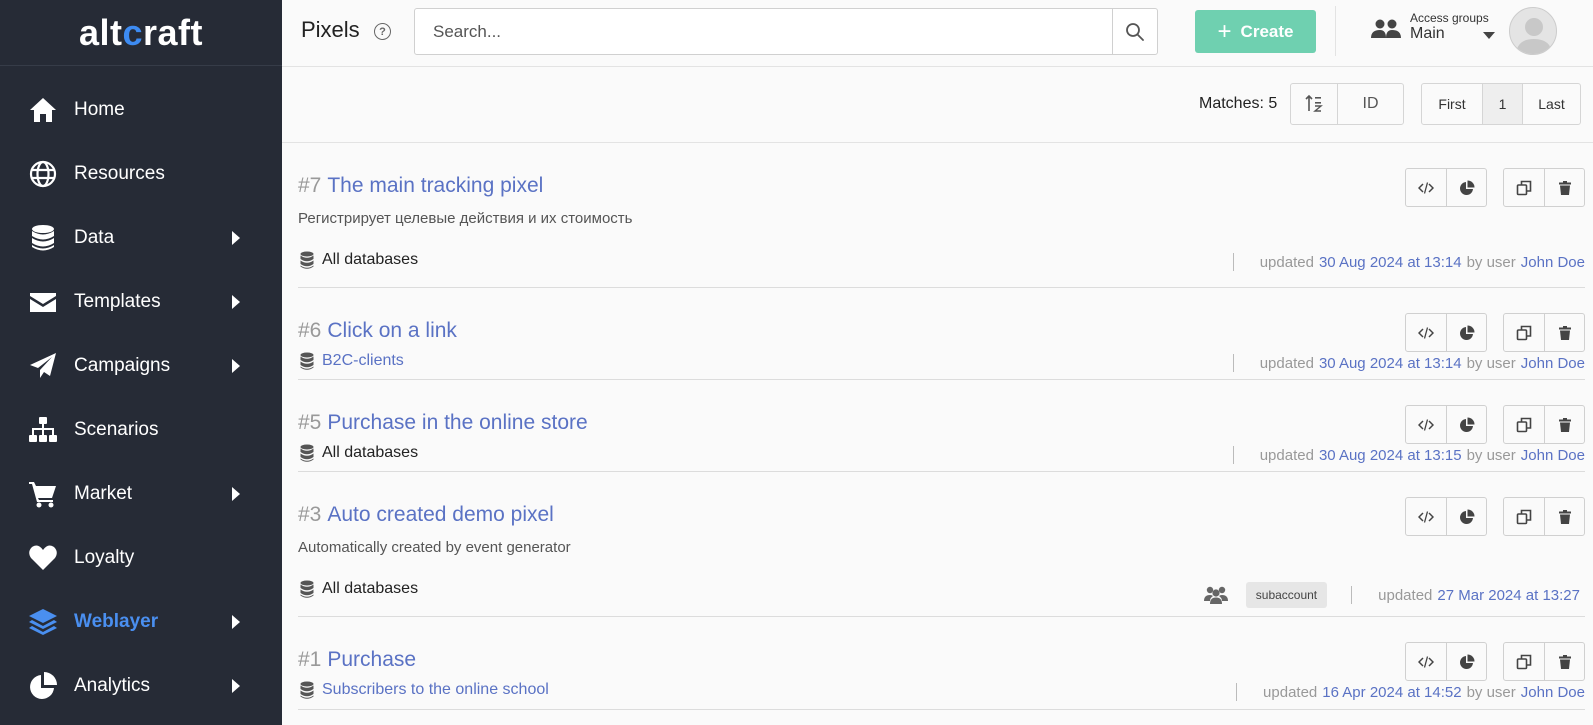 The height and width of the screenshot is (725, 1593). Describe the element at coordinates (1394, 595) in the screenshot. I see `pixel-updated-info: subaccount updated 27 Mar 2024 at 13:27` at that location.